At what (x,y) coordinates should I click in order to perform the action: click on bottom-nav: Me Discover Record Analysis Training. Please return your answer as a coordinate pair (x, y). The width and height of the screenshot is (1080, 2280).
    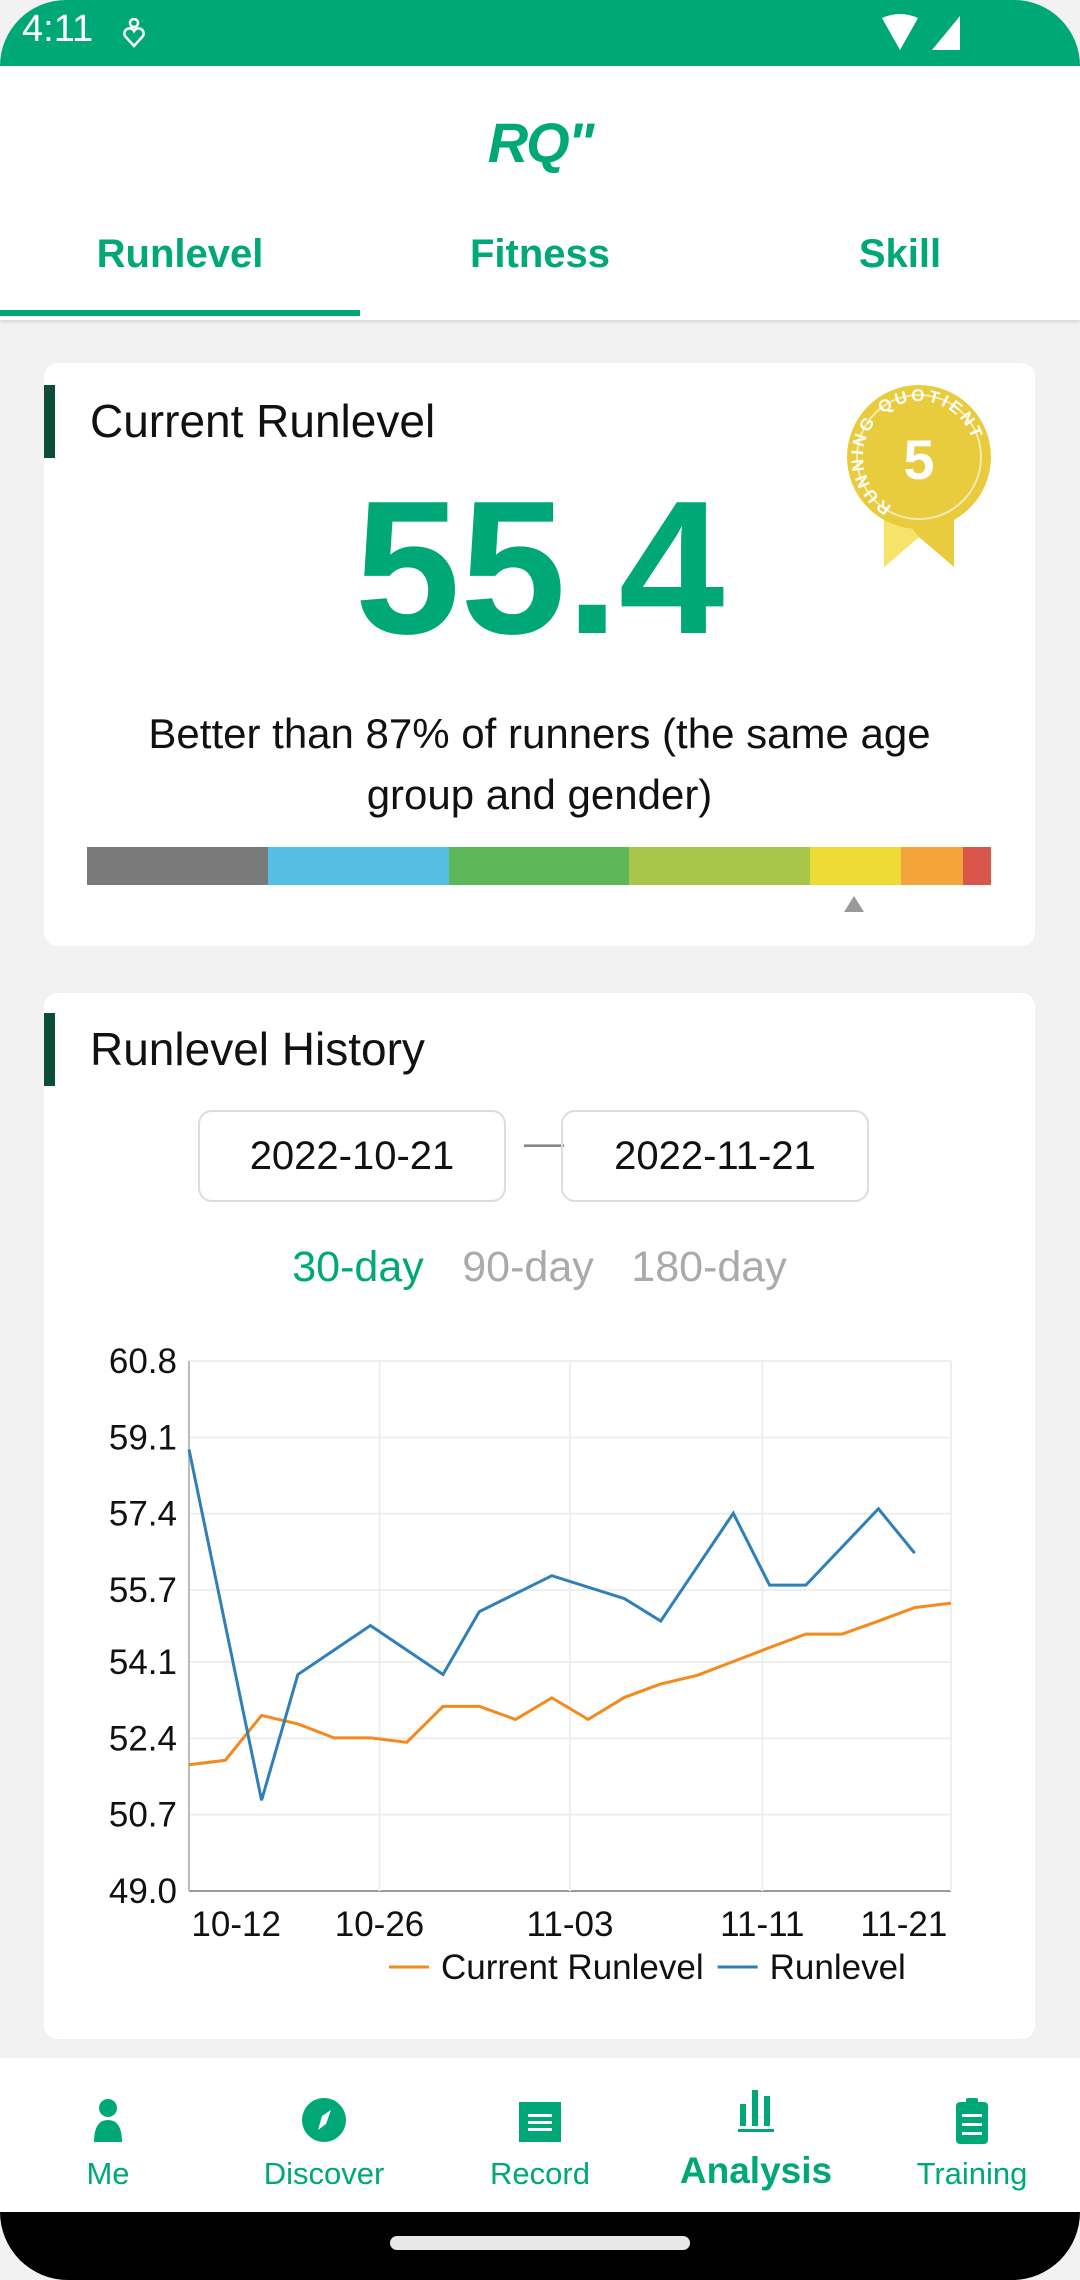
    Looking at the image, I should click on (540, 2135).